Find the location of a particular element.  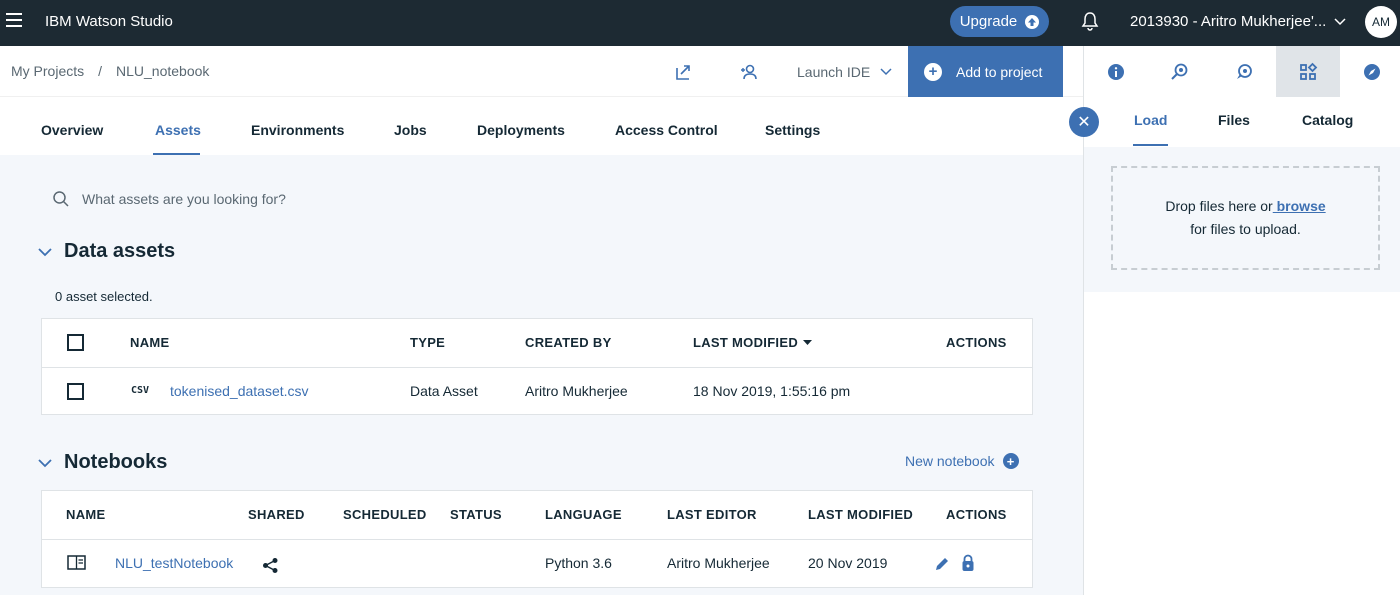

dropzone-line-1: Drop files here or browse is located at coordinates (1245, 206).